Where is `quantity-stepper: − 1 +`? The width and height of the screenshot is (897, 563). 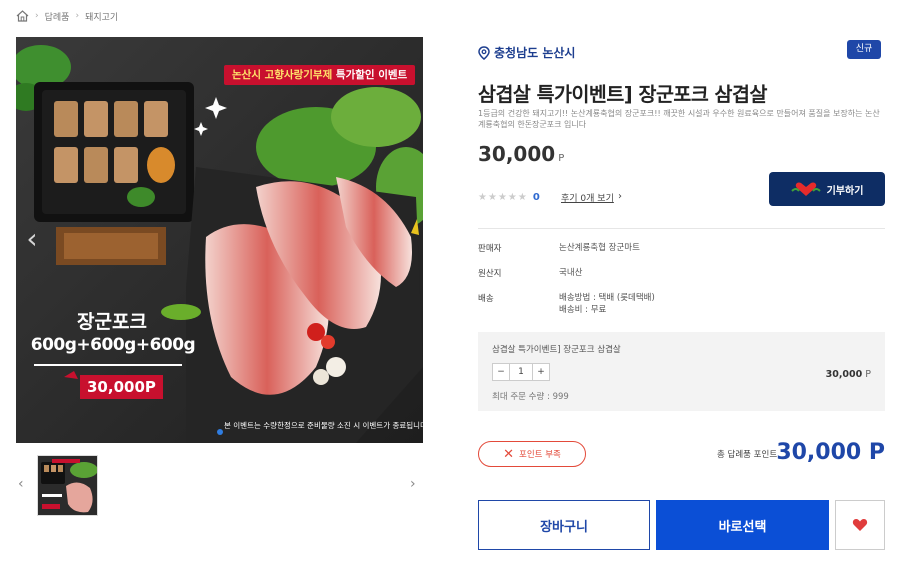 quantity-stepper: − 1 + is located at coordinates (521, 372).